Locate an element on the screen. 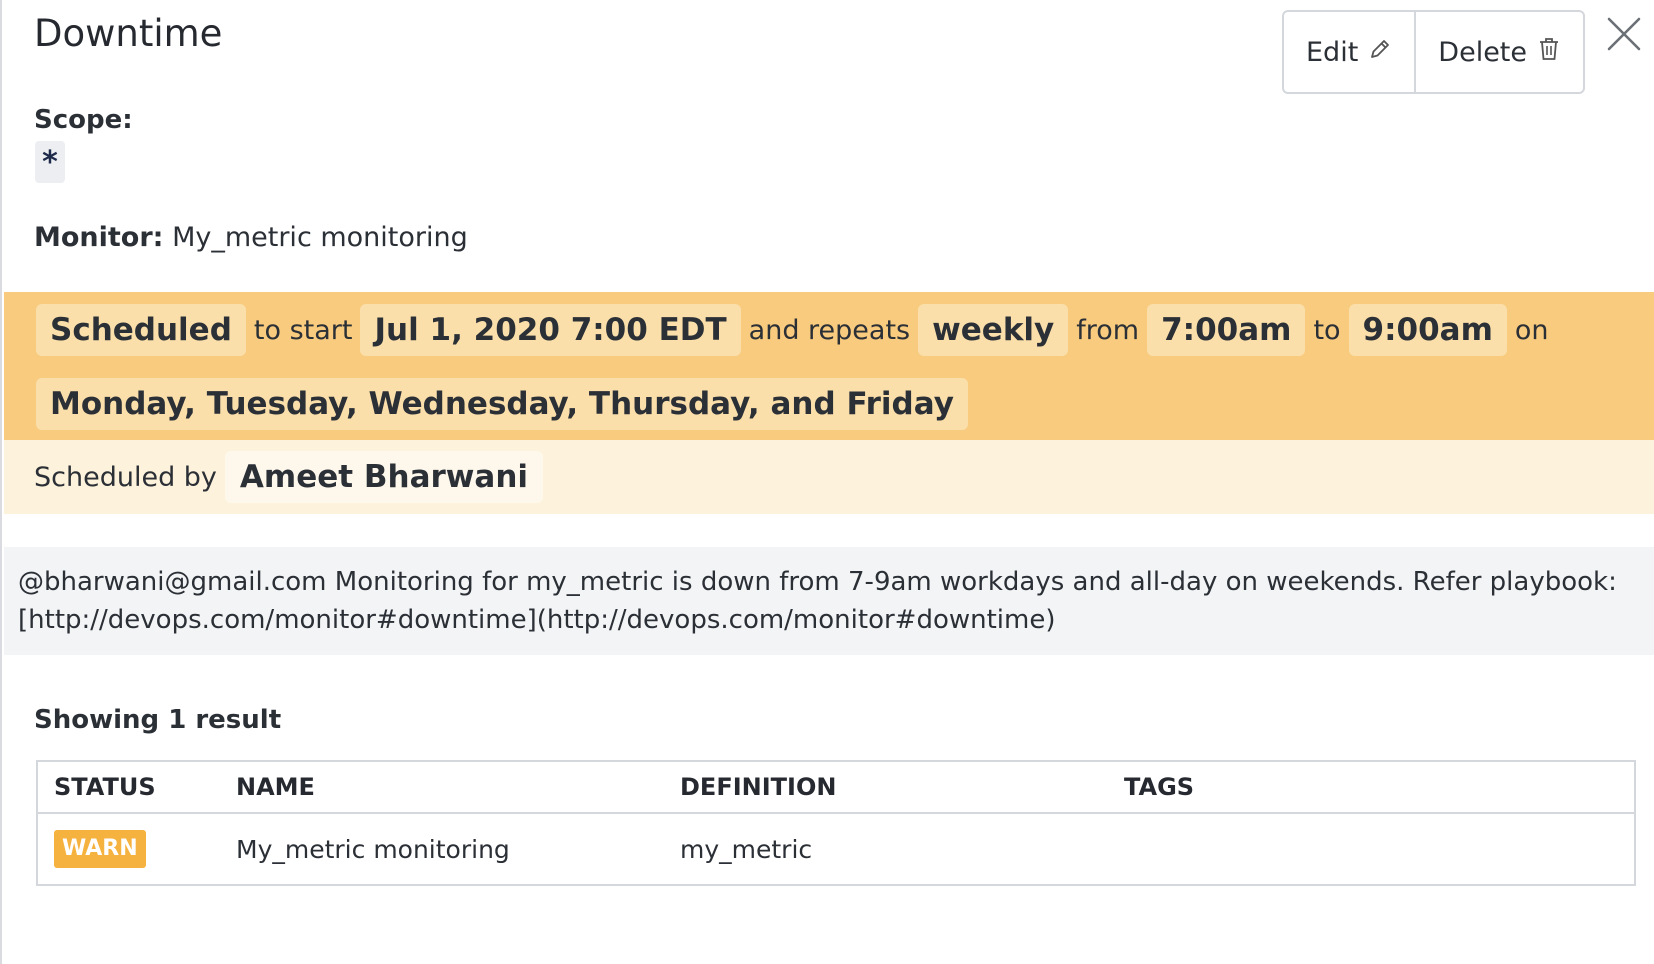 The width and height of the screenshot is (1654, 964). to-start-text: to start is located at coordinates (303, 330).